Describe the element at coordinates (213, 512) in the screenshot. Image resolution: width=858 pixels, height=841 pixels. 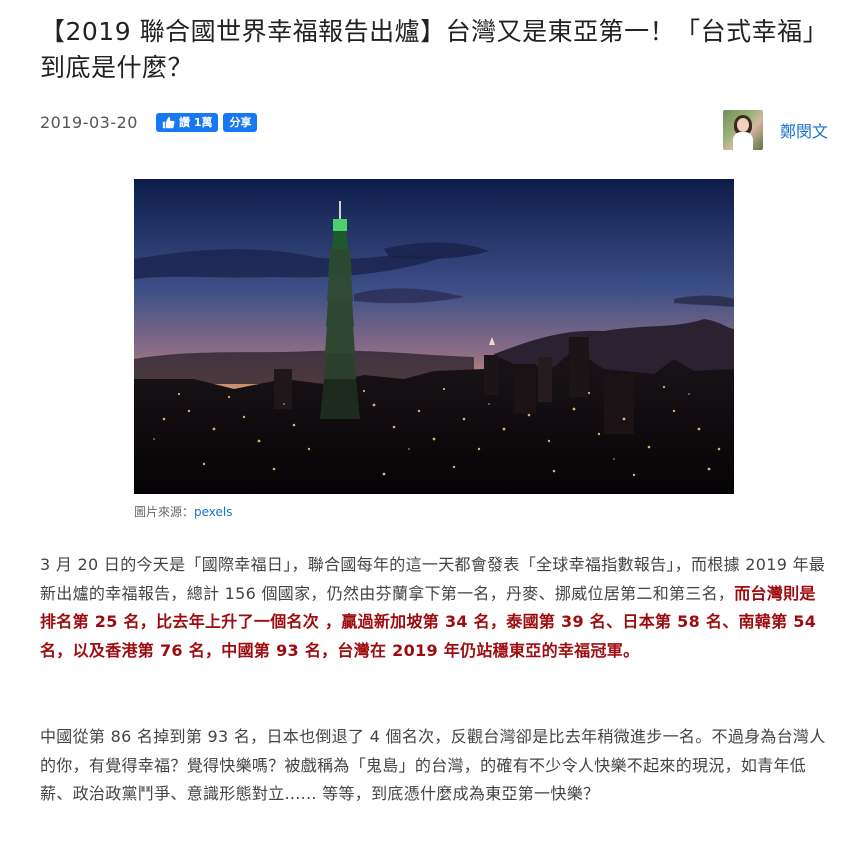
I see `photo-credit-link: pexels` at that location.